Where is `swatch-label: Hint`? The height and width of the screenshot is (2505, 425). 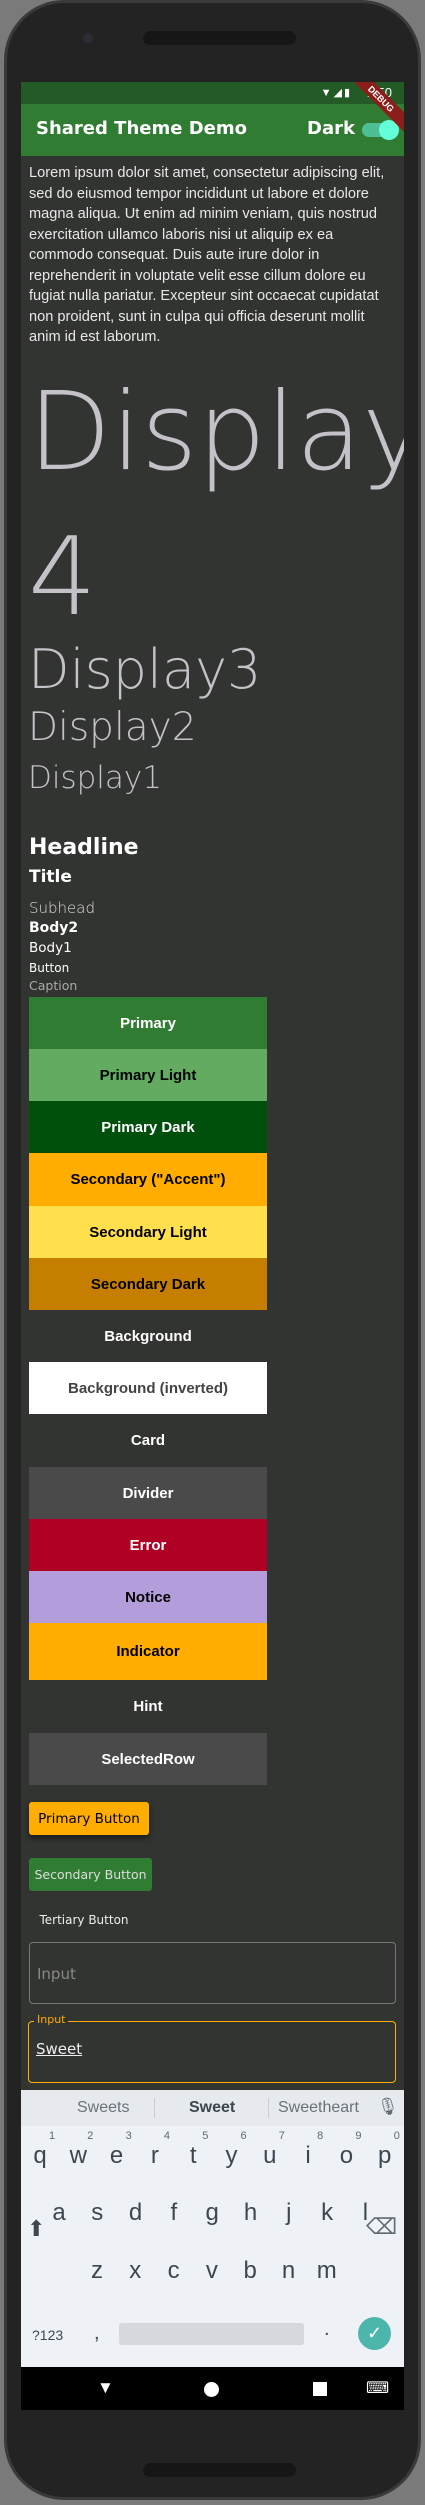 swatch-label: Hint is located at coordinates (148, 1706).